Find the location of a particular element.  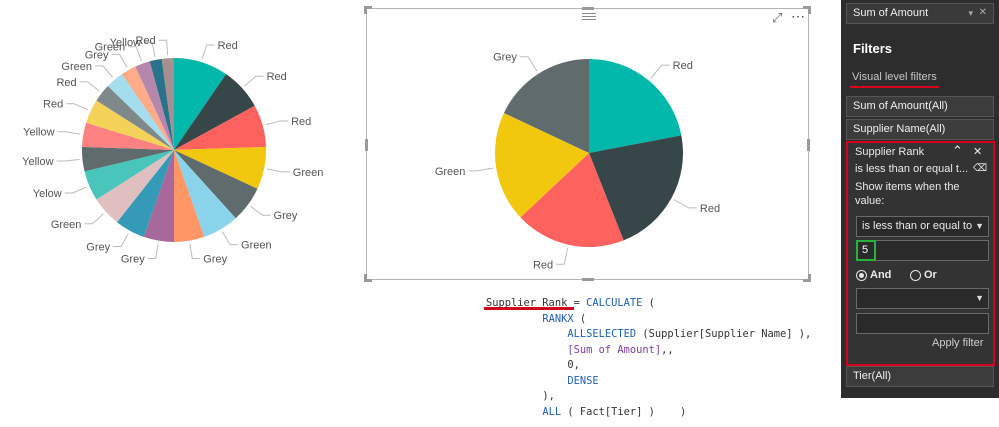

dax-allselected: ALLSELECTED is located at coordinates (602, 334).